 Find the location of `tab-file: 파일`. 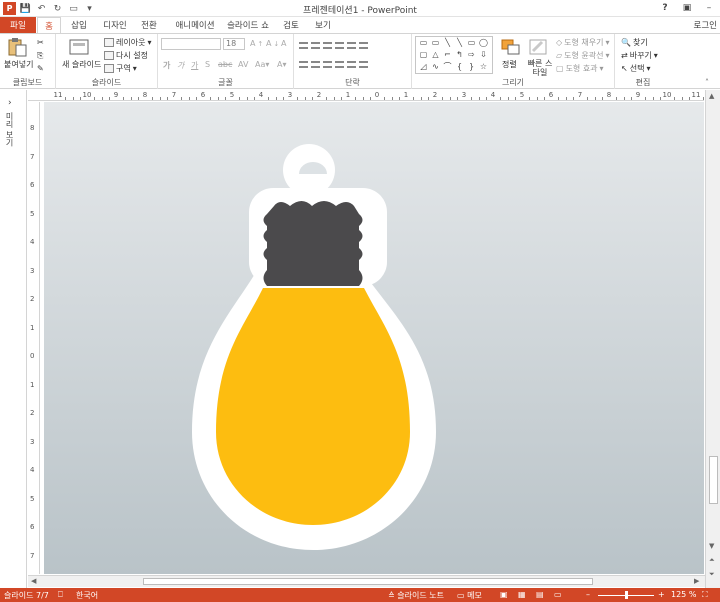

tab-file: 파일 is located at coordinates (18, 25).